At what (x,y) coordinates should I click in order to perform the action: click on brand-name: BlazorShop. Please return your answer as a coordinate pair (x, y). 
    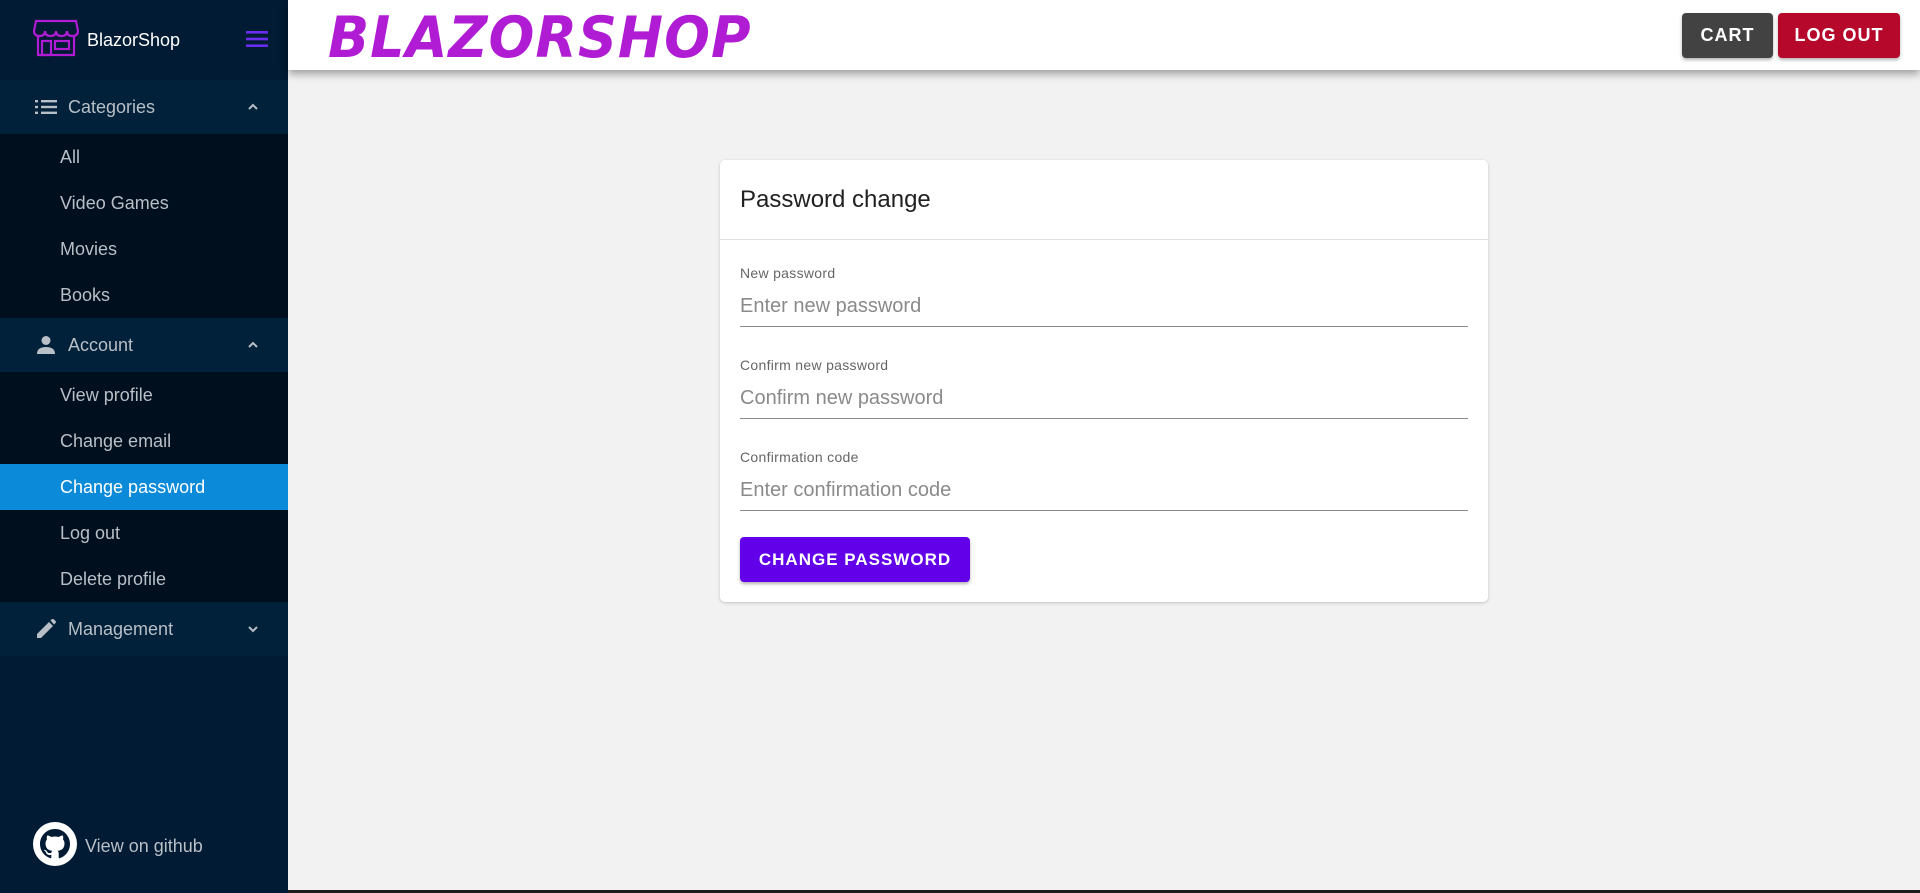
    Looking at the image, I should click on (134, 39).